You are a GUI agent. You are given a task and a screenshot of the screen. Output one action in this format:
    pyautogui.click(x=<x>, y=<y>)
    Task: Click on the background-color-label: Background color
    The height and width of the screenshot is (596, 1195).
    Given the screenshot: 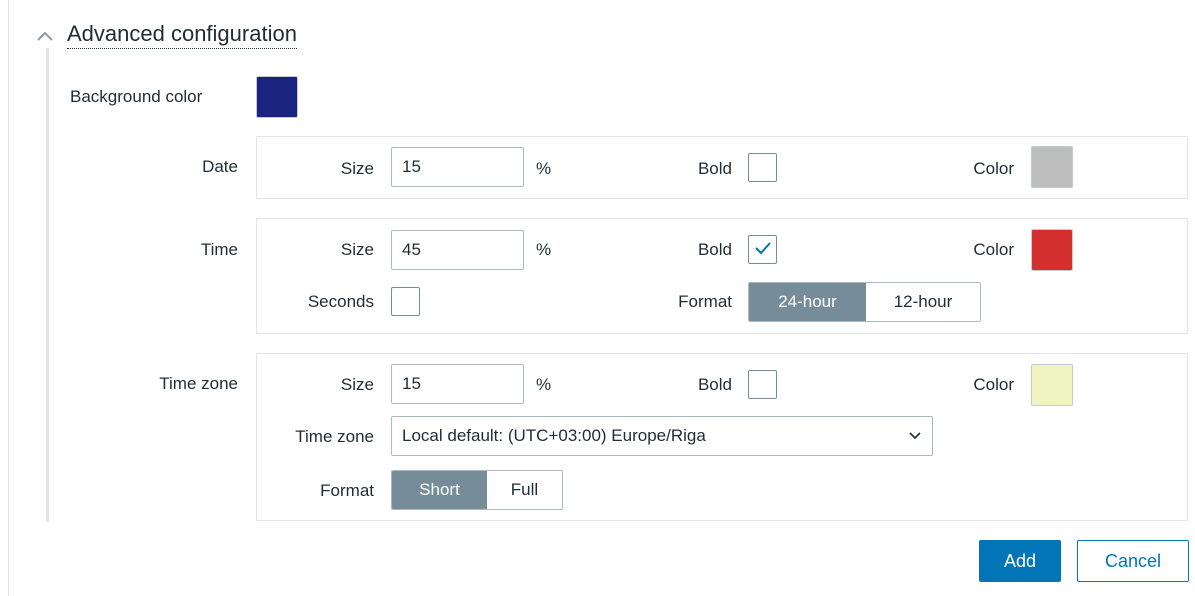 What is the action you would take?
    pyautogui.click(x=136, y=96)
    